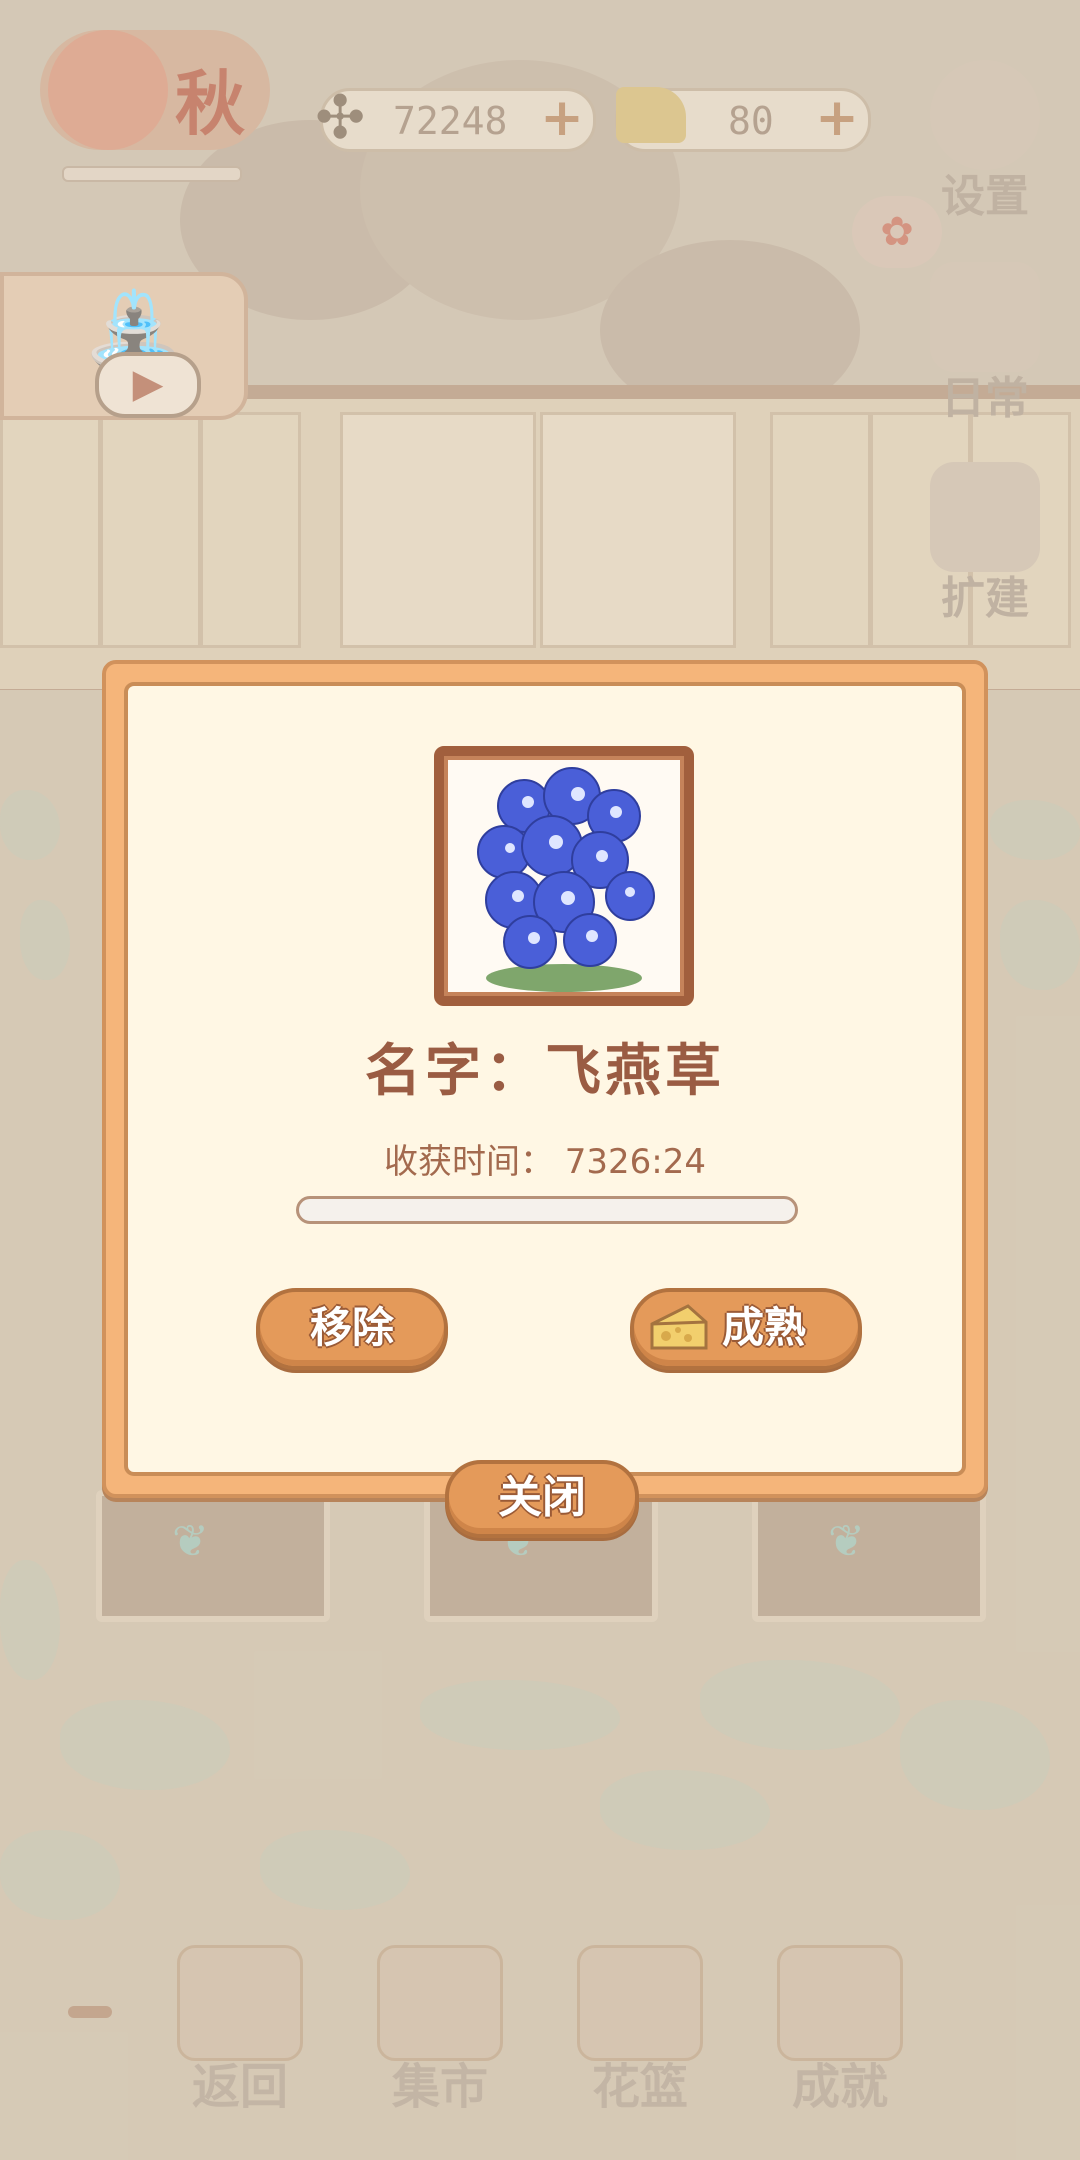 The height and width of the screenshot is (2160, 1080). What do you see at coordinates (210, 104) in the screenshot?
I see `season-label: 秋` at bounding box center [210, 104].